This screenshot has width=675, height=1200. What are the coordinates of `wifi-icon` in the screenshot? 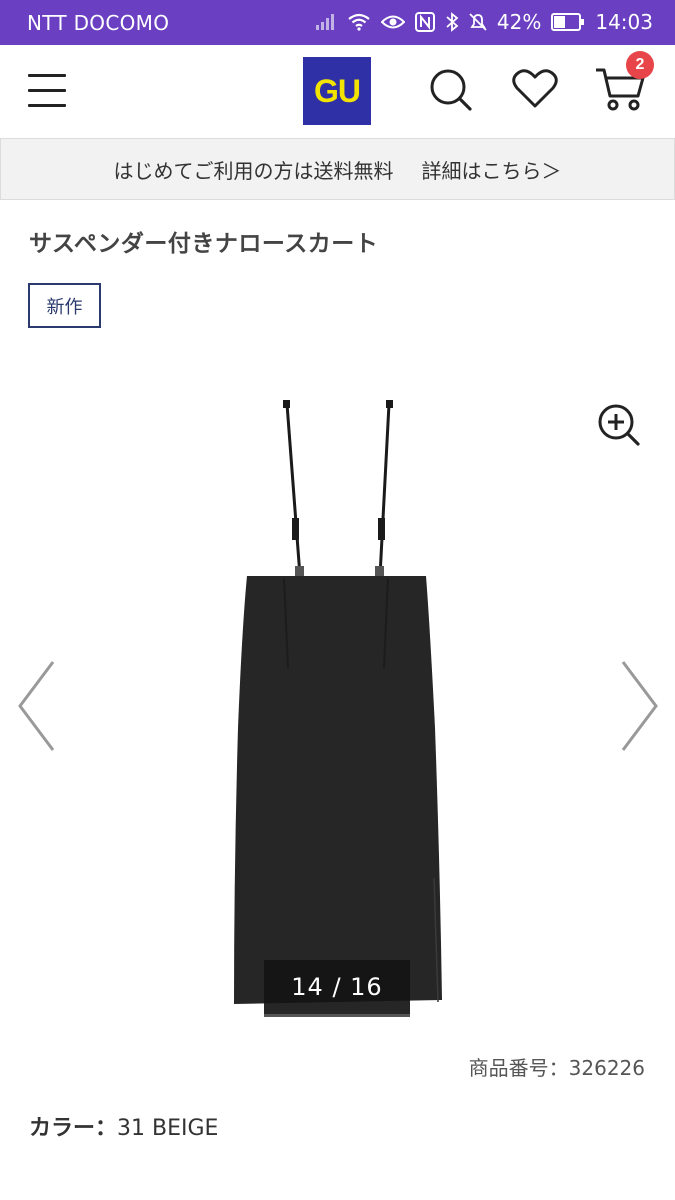 It's located at (359, 22).